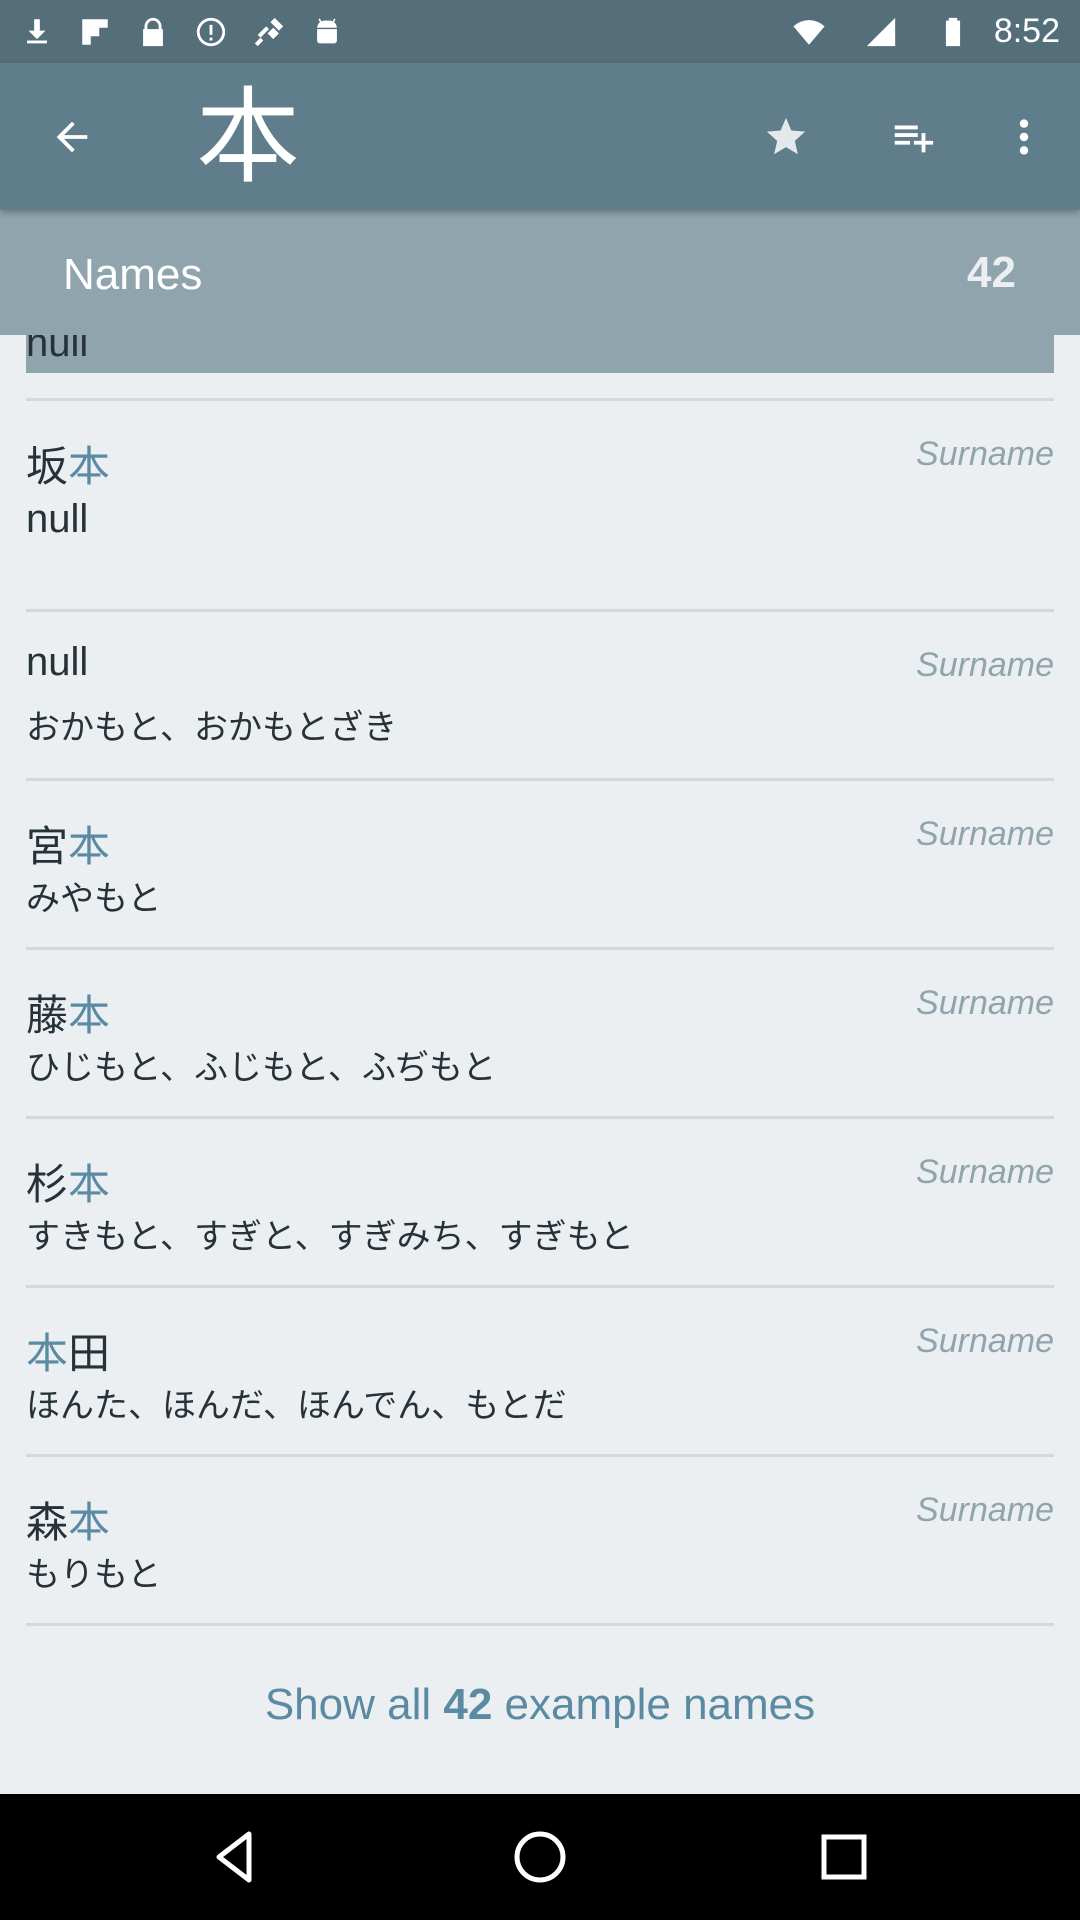 Image resolution: width=1080 pixels, height=1920 pixels. I want to click on back-button, so click(72, 137).